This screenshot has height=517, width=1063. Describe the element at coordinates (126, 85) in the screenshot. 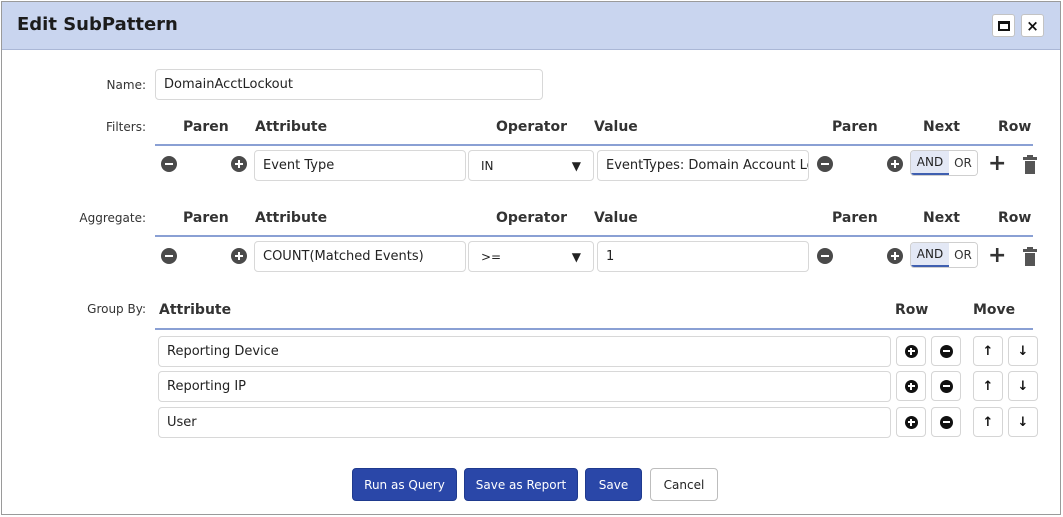

I see `name-label: Name:` at that location.